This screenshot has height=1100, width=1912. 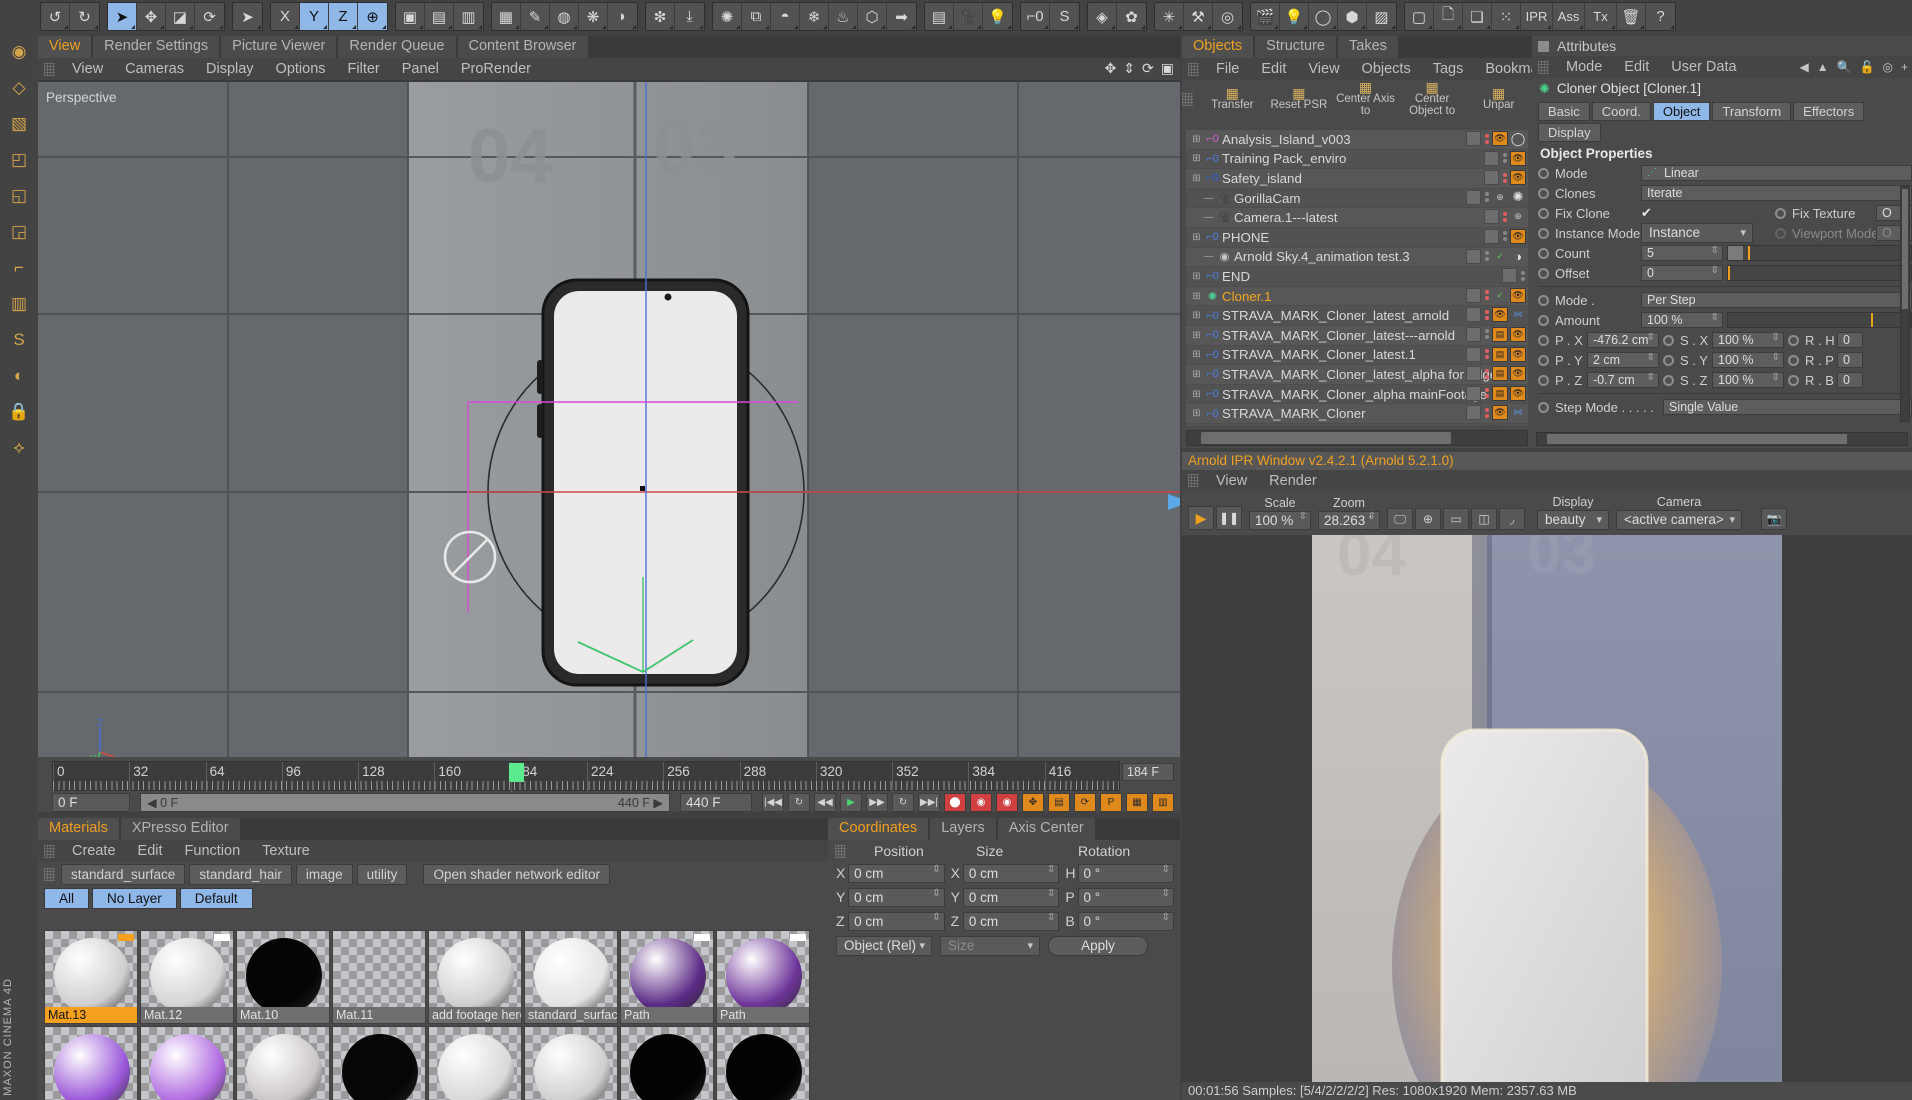 What do you see at coordinates (1748, 380) in the screenshot?
I see `psr-field-sz: 100 % ⇳` at bounding box center [1748, 380].